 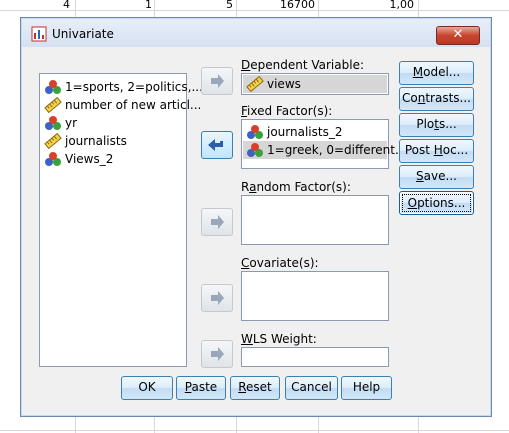 What do you see at coordinates (287, 111) in the screenshot?
I see `fixed-factors-label: Fixed Factor(s):` at bounding box center [287, 111].